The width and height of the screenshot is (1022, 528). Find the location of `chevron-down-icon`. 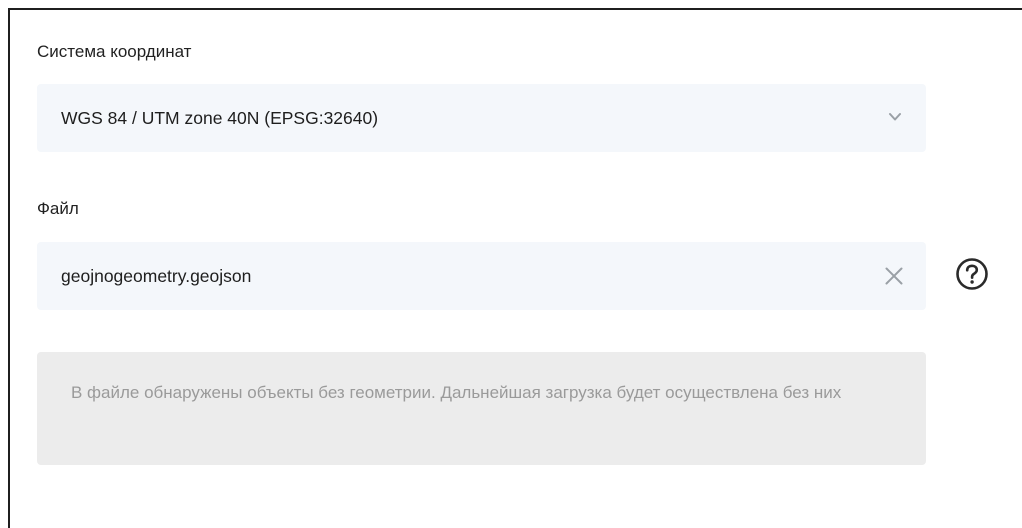

chevron-down-icon is located at coordinates (895, 117).